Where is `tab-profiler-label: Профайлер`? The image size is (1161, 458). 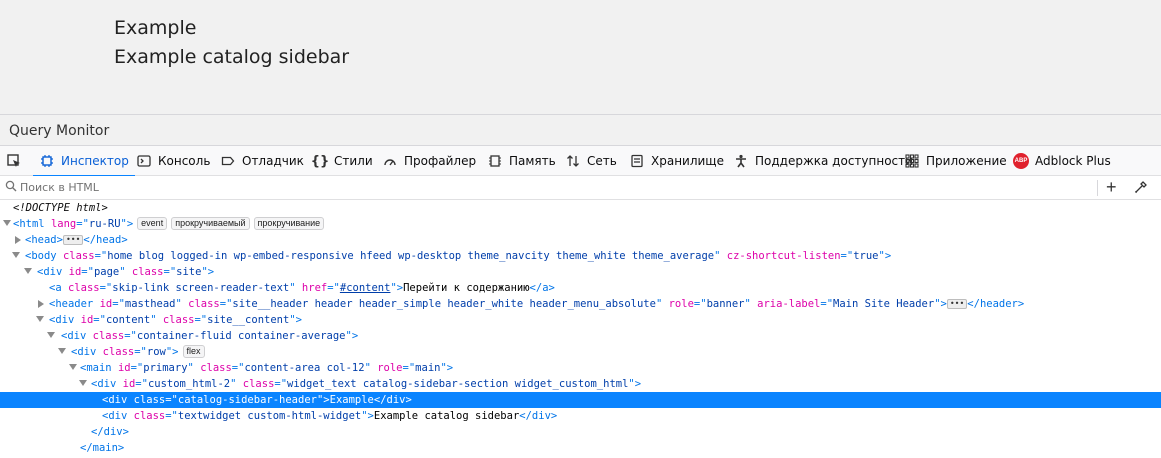
tab-profiler-label: Профайлер is located at coordinates (440, 161).